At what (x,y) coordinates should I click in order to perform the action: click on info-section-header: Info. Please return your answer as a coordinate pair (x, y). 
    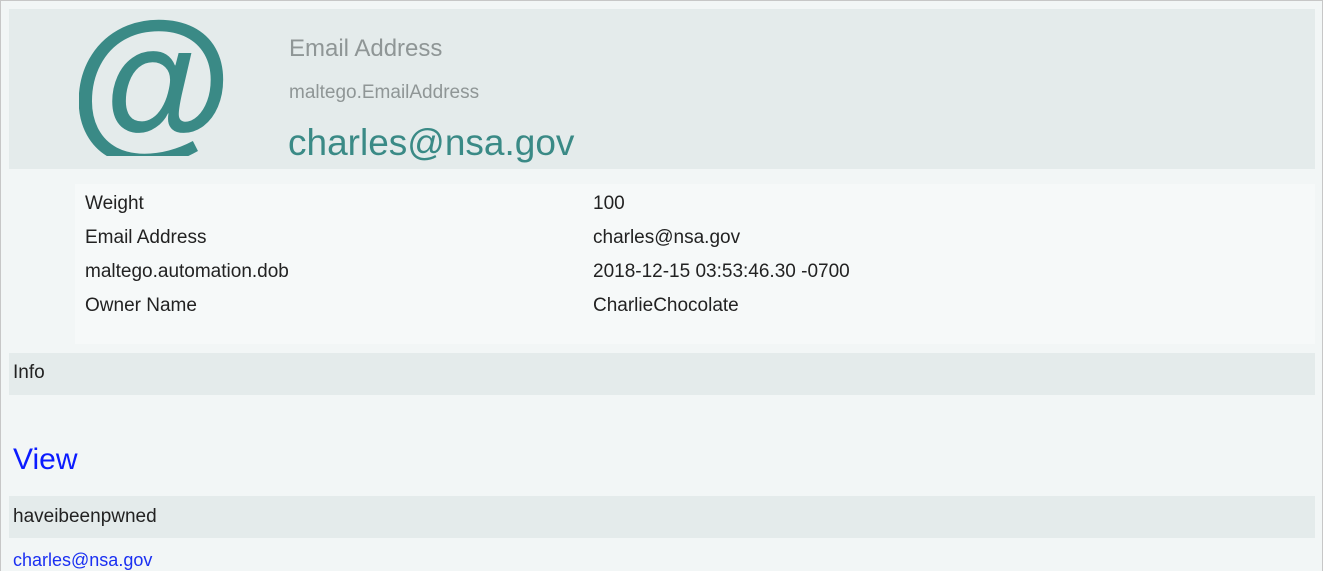
    Looking at the image, I should click on (662, 374).